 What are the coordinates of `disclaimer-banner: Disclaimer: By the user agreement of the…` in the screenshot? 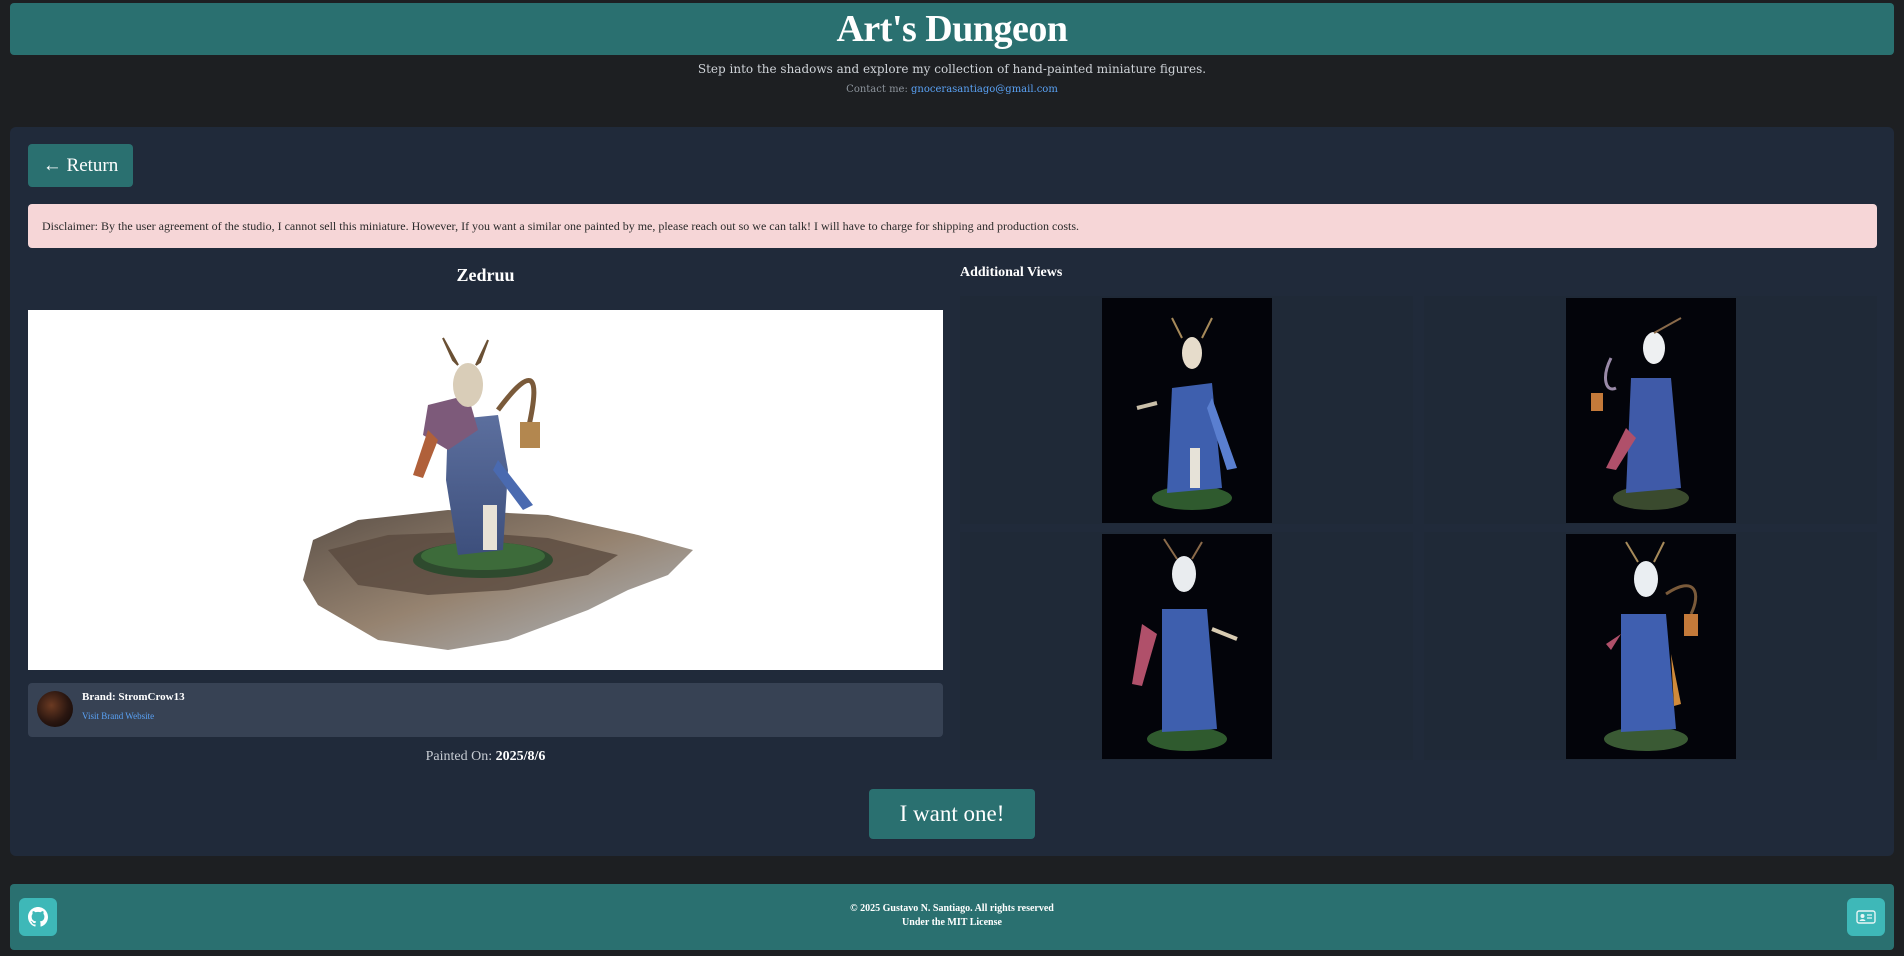 It's located at (952, 226).